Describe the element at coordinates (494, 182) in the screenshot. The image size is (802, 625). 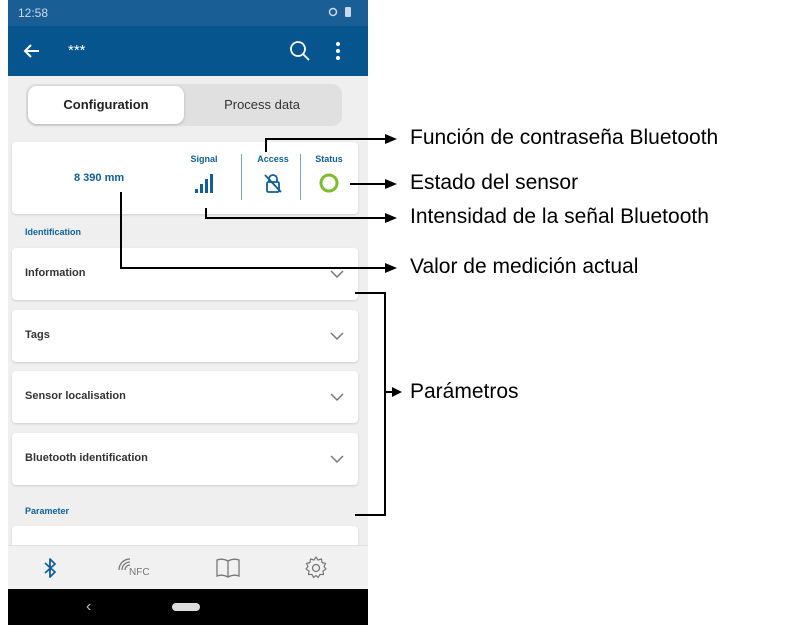
I see `annotation-sensor-status: Estado del sensor` at that location.